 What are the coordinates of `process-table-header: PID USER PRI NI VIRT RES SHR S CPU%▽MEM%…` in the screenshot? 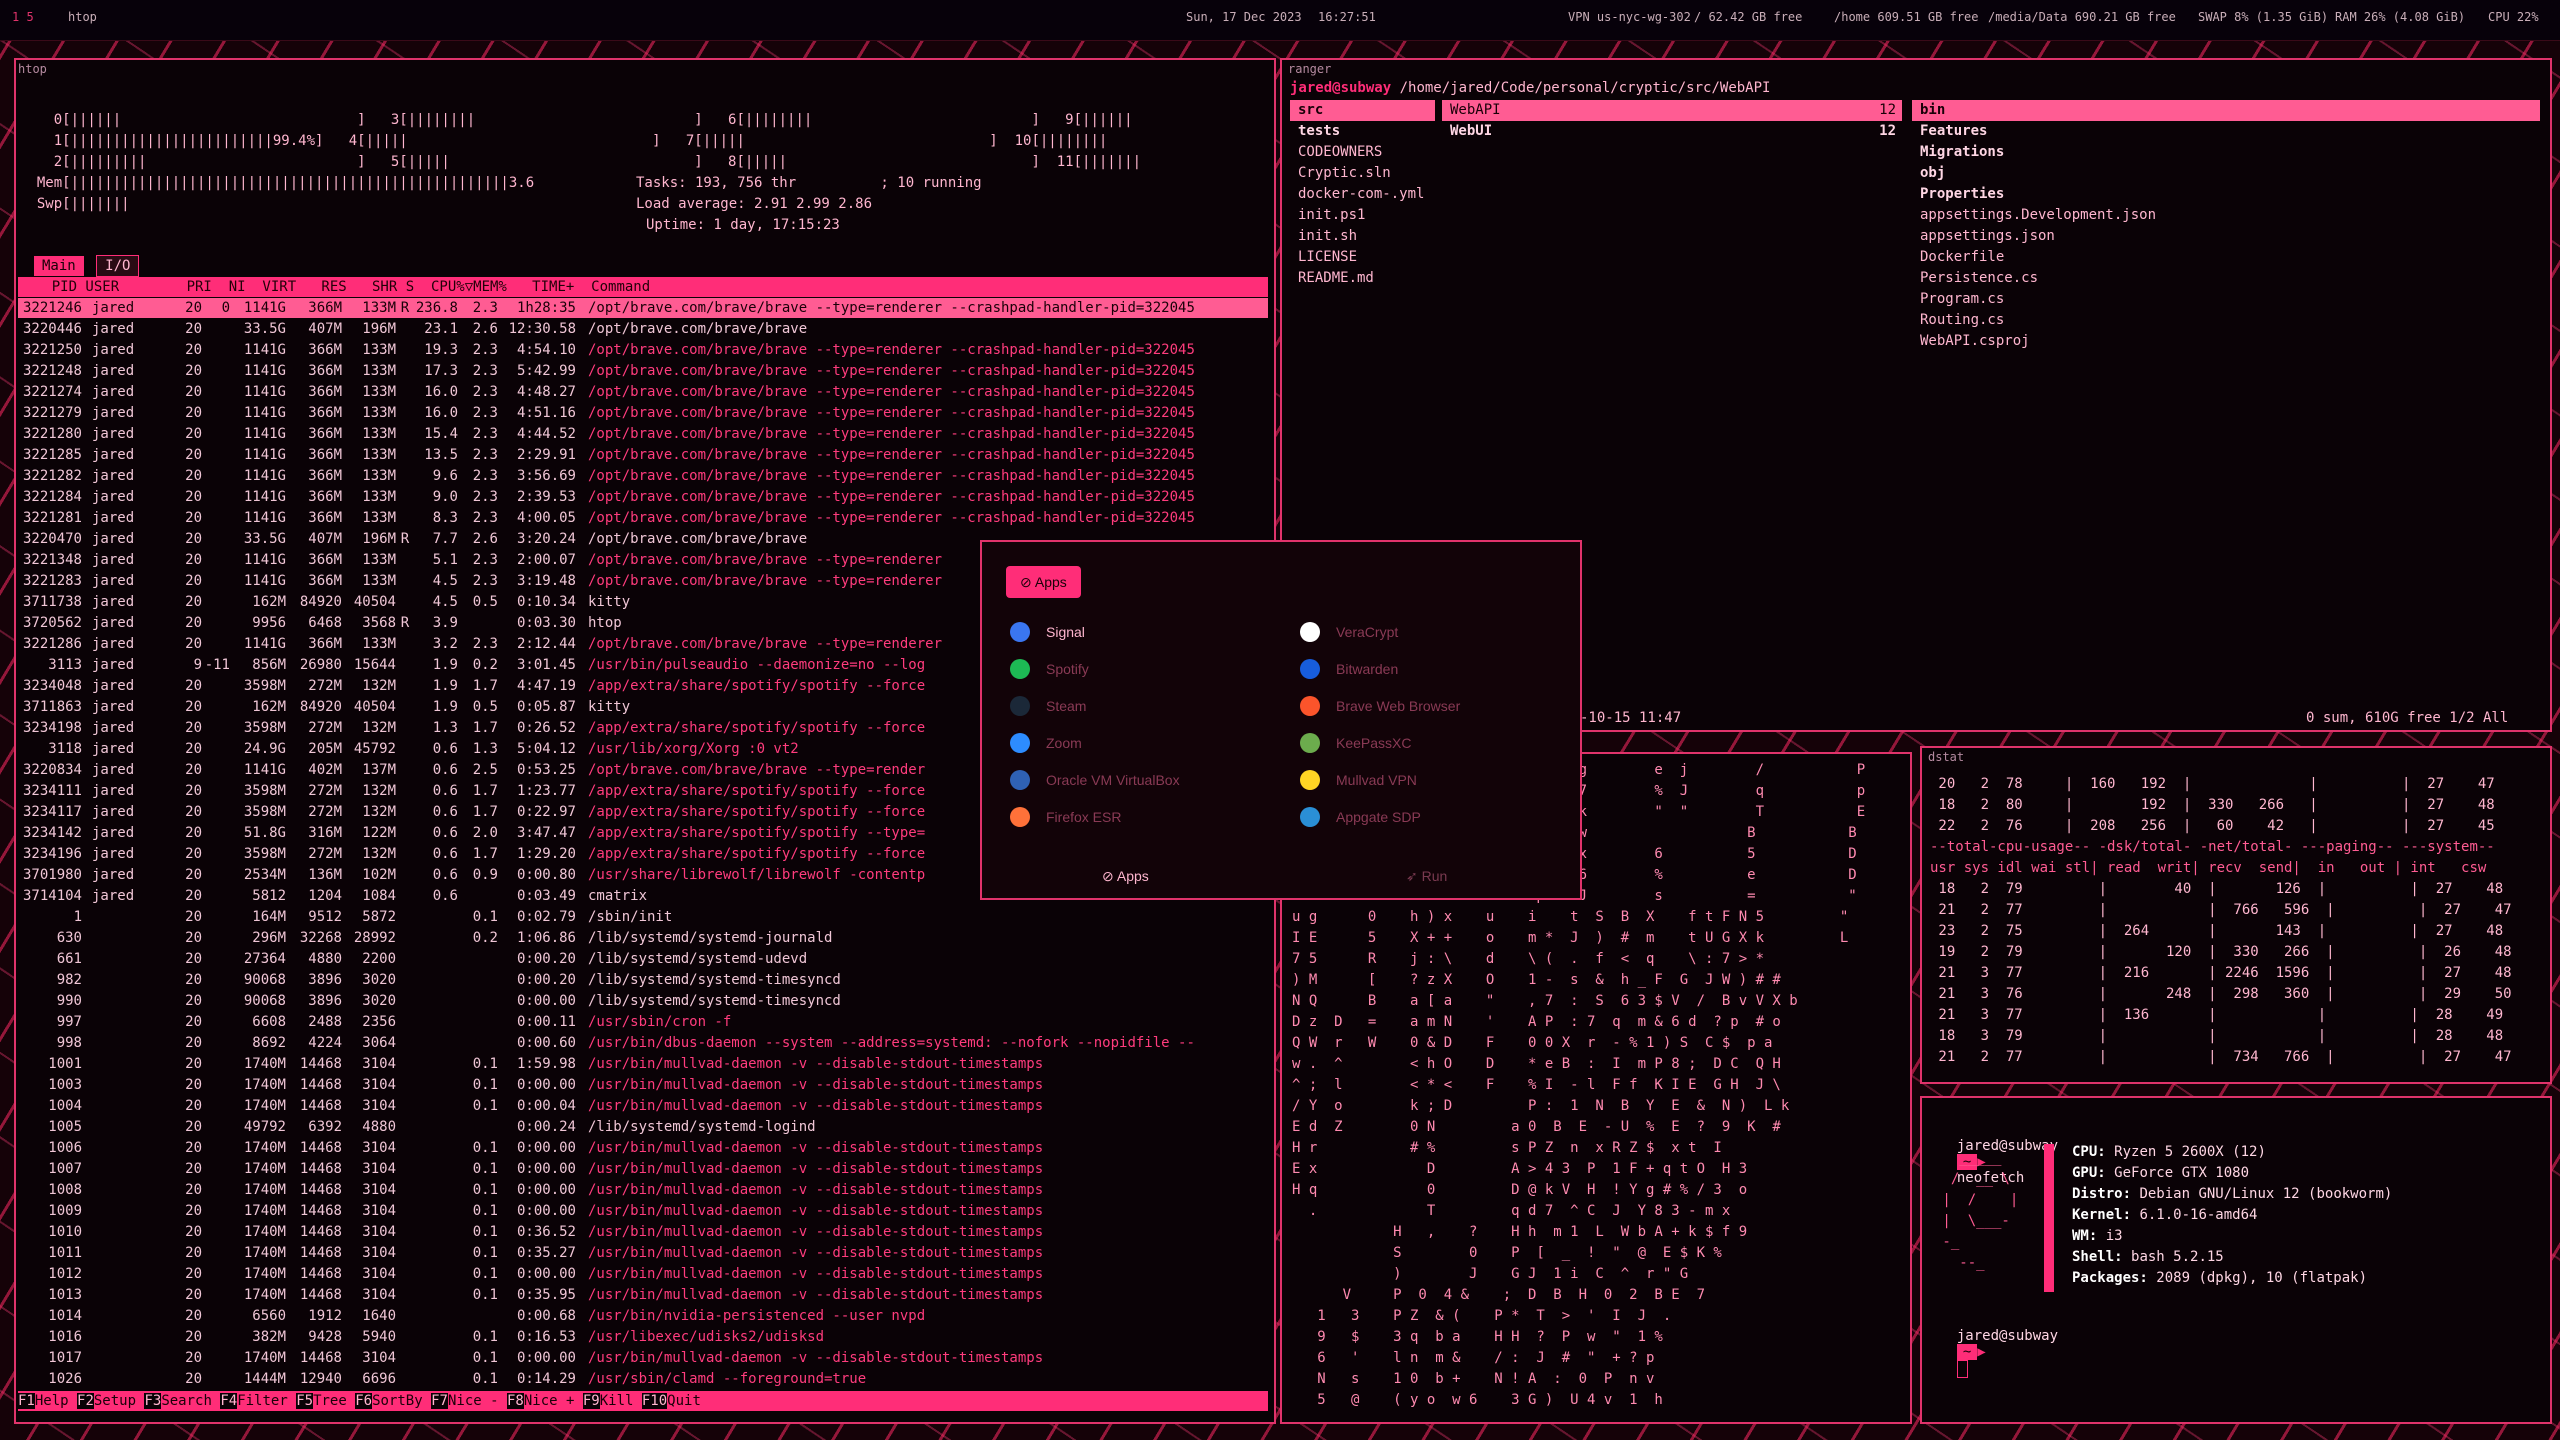 It's located at (643, 287).